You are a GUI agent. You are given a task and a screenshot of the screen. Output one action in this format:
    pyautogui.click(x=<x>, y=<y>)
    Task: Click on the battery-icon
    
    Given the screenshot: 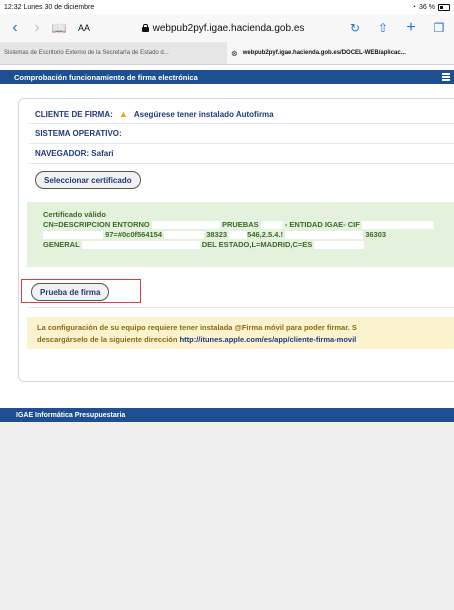 What is the action you would take?
    pyautogui.click(x=444, y=7)
    